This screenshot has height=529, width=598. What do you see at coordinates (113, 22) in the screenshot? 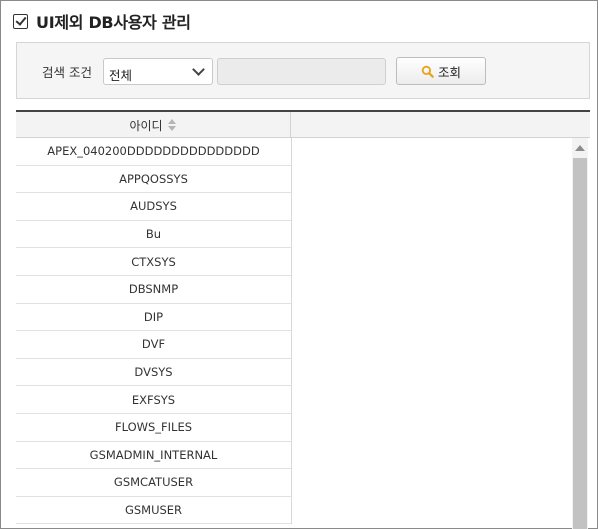
I see `page-title: UI제외 DB사용자 관리` at bounding box center [113, 22].